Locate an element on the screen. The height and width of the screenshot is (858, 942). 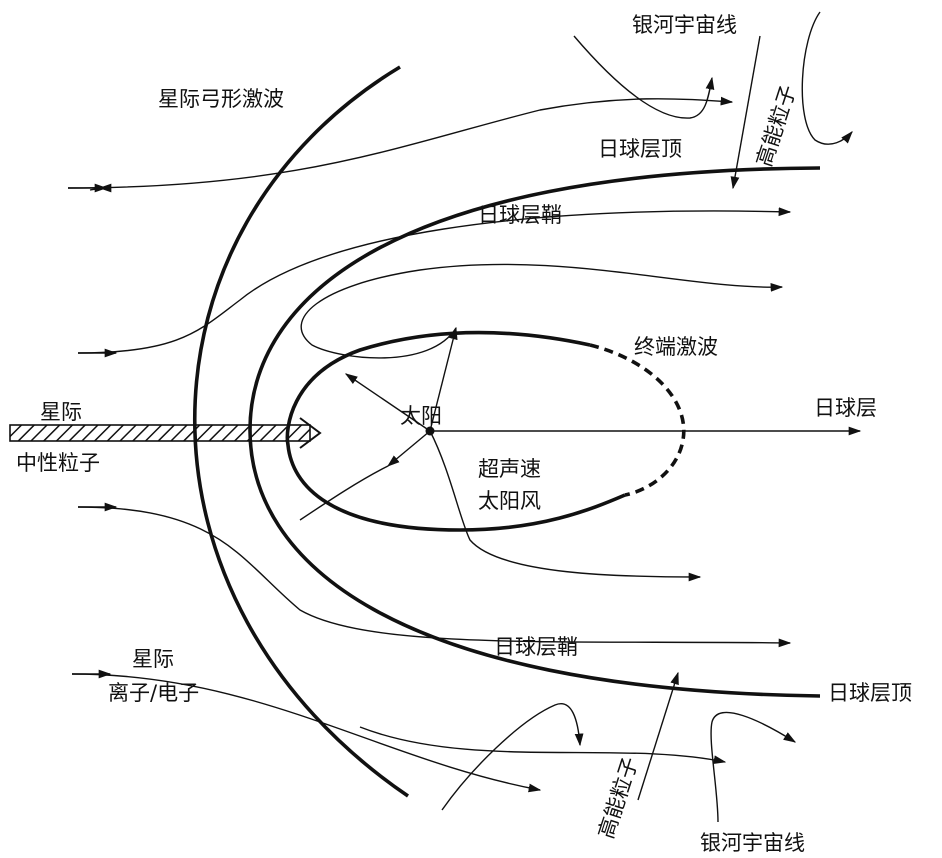
cosmic-ray-bottom-lower-flow is located at coordinates (543, 745).